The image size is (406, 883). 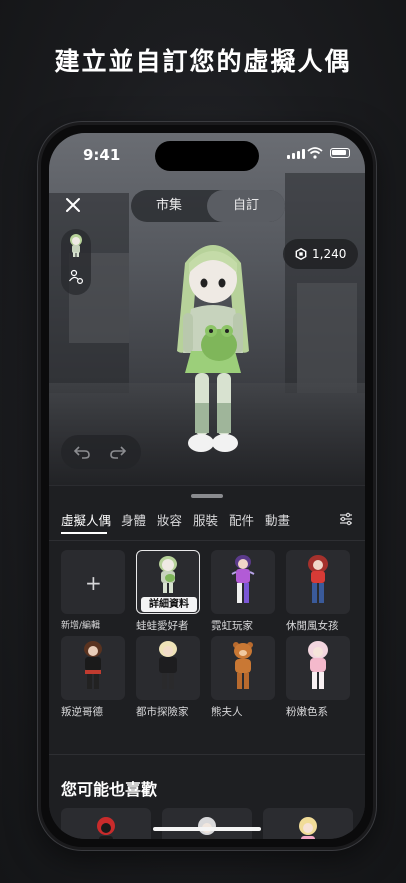 I want to click on avatar-view-switcher, so click(x=76, y=262).